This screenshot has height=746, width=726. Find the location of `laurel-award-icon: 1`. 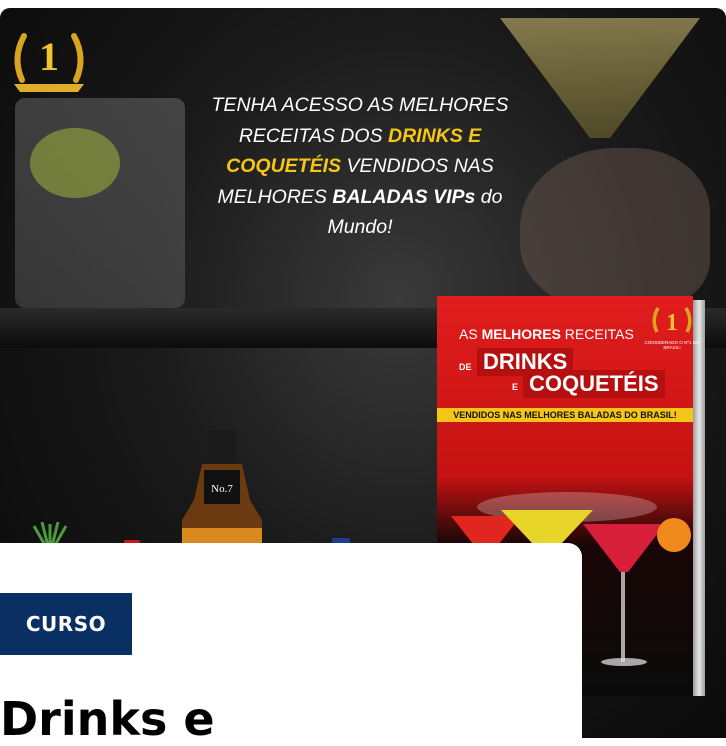

laurel-award-icon: 1 is located at coordinates (49, 62).